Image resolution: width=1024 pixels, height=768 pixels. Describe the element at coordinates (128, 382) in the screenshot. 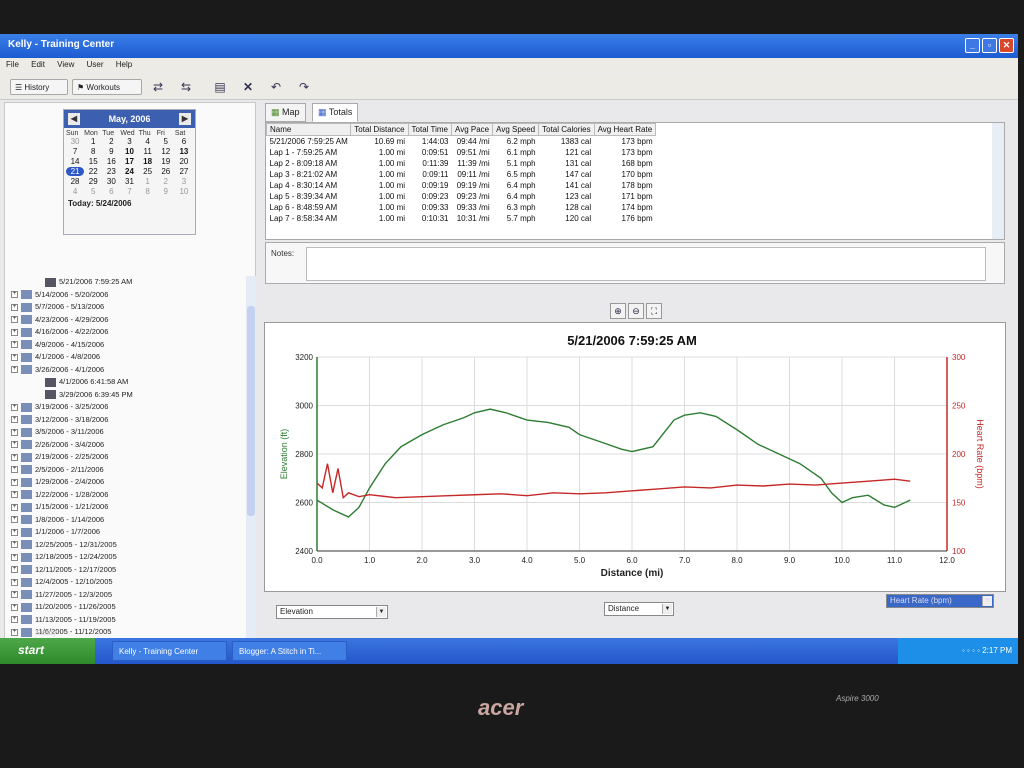

I see `tree-item: 4/1/2006 6:41:58 AM` at that location.